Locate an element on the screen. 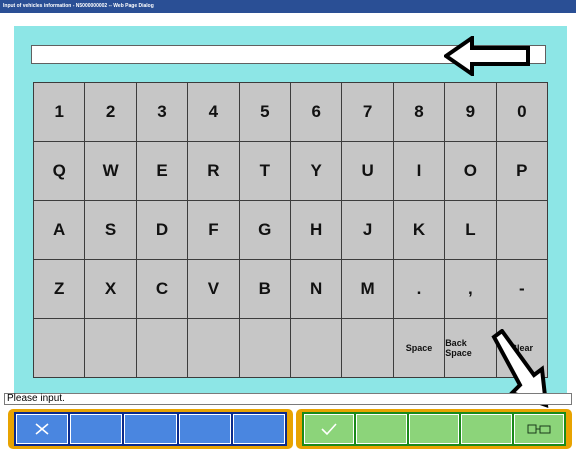 The width and height of the screenshot is (576, 451). toolbar-group-left is located at coordinates (150, 429).